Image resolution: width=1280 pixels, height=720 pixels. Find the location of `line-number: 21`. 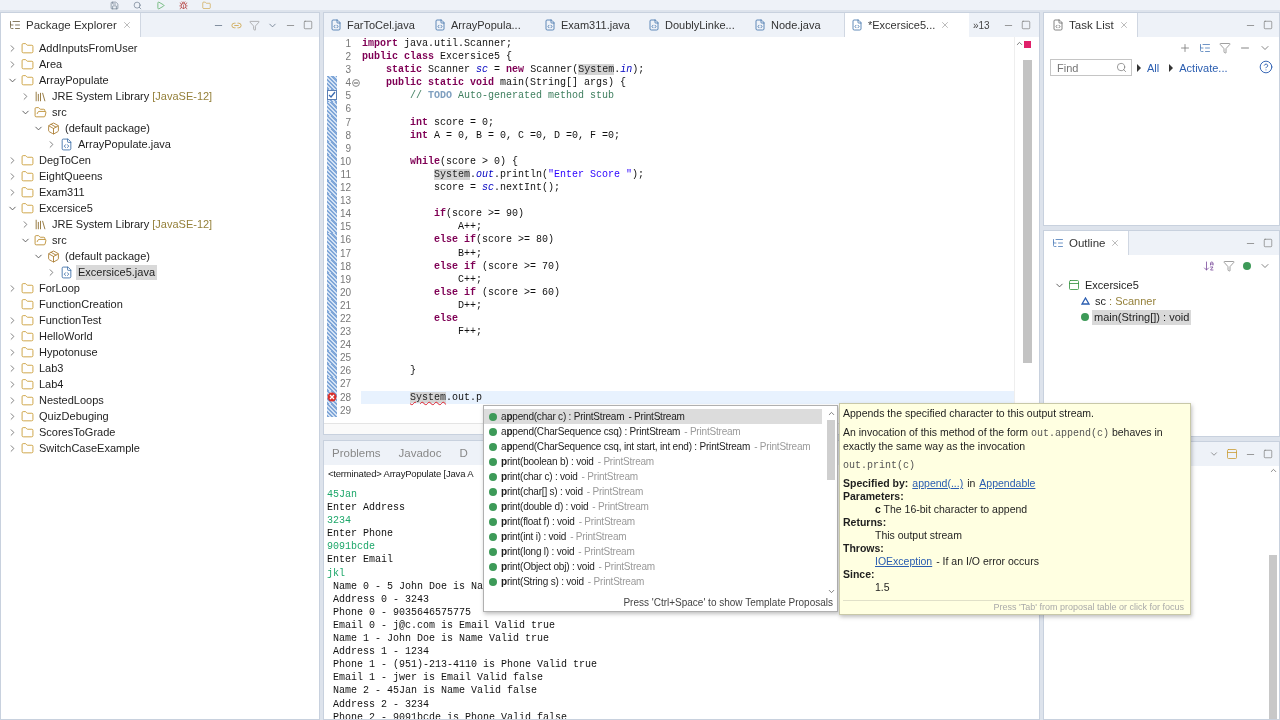

line-number: 21 is located at coordinates (344, 305).